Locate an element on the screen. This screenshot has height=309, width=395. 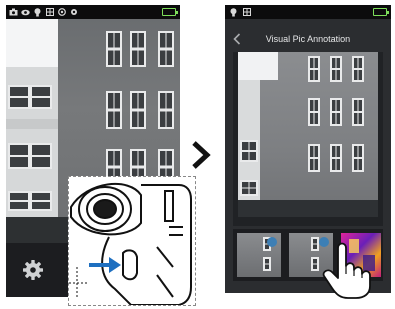
eye-icon is located at coordinates (25, 12).